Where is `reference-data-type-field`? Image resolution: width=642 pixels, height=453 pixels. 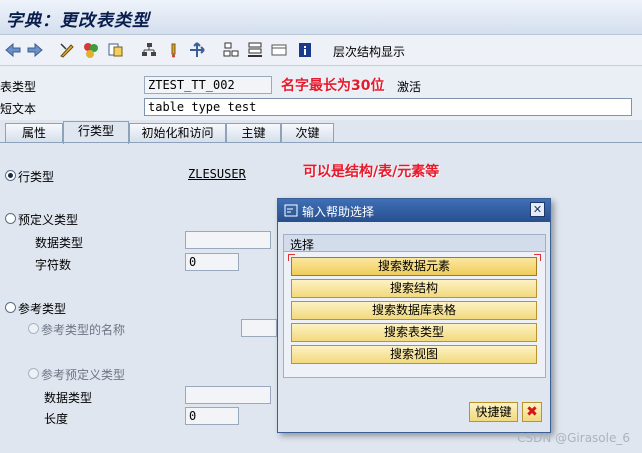
reference-data-type-field is located at coordinates (228, 395).